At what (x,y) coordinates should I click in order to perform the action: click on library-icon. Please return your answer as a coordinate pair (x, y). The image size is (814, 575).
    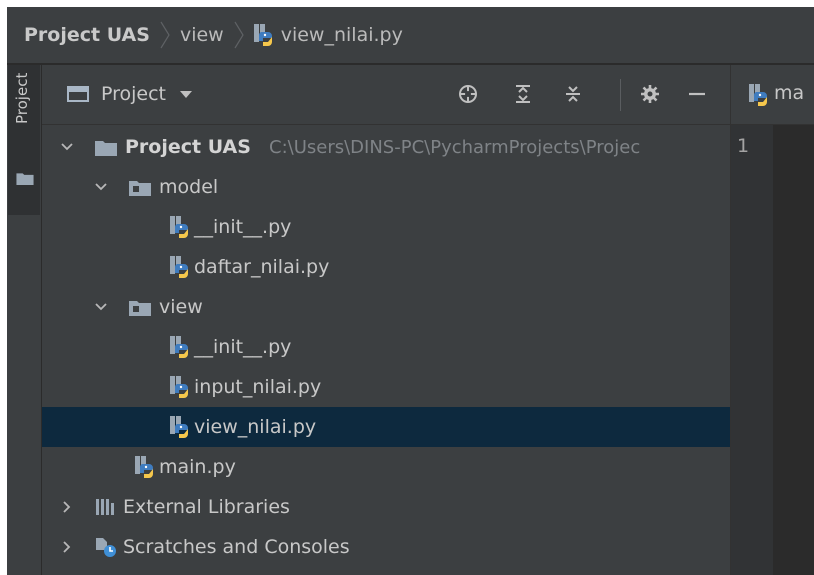
    Looking at the image, I should click on (105, 507).